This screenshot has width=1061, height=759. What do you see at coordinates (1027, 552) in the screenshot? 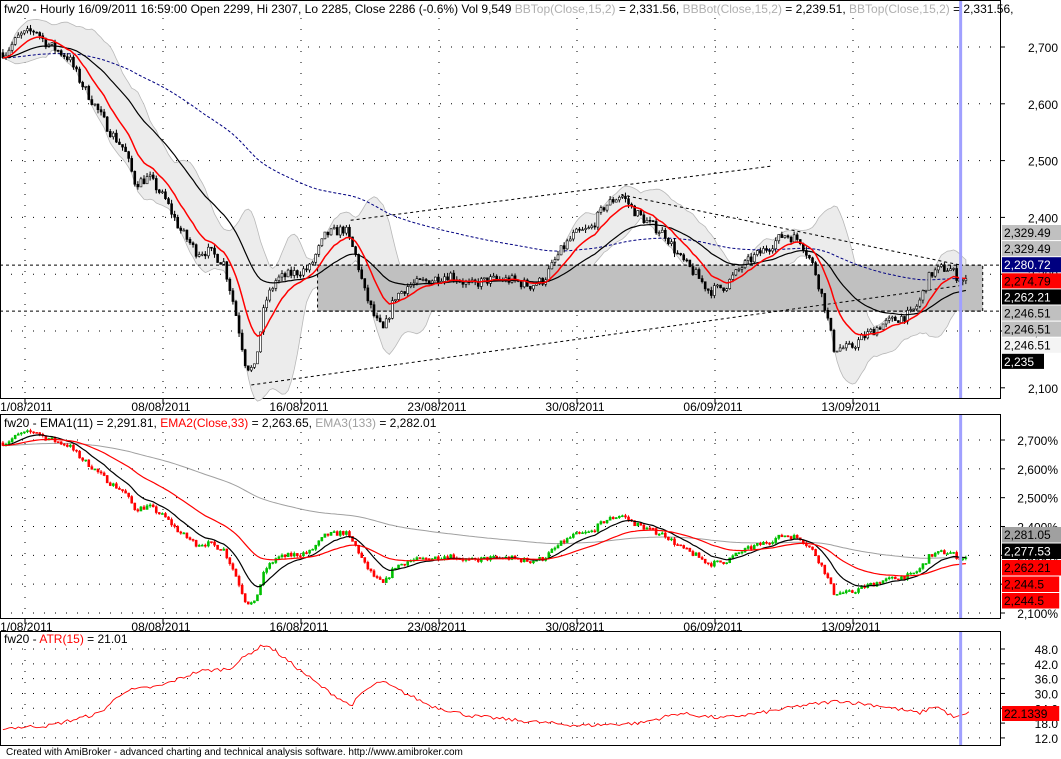
I see `value-badge-text: 2,277.53` at bounding box center [1027, 552].